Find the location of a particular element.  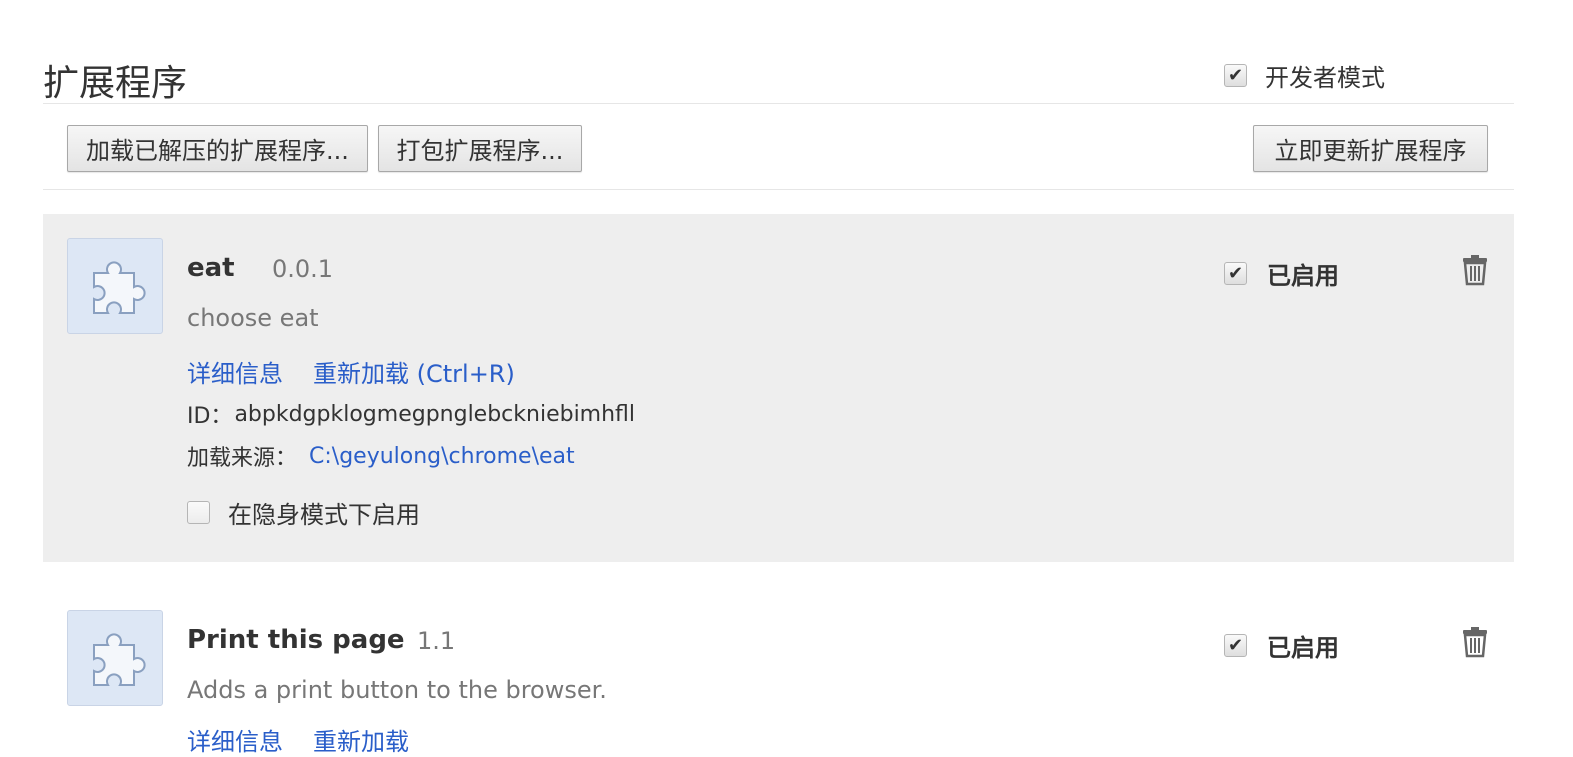

reload-link: 重新加载 is located at coordinates (361, 739).